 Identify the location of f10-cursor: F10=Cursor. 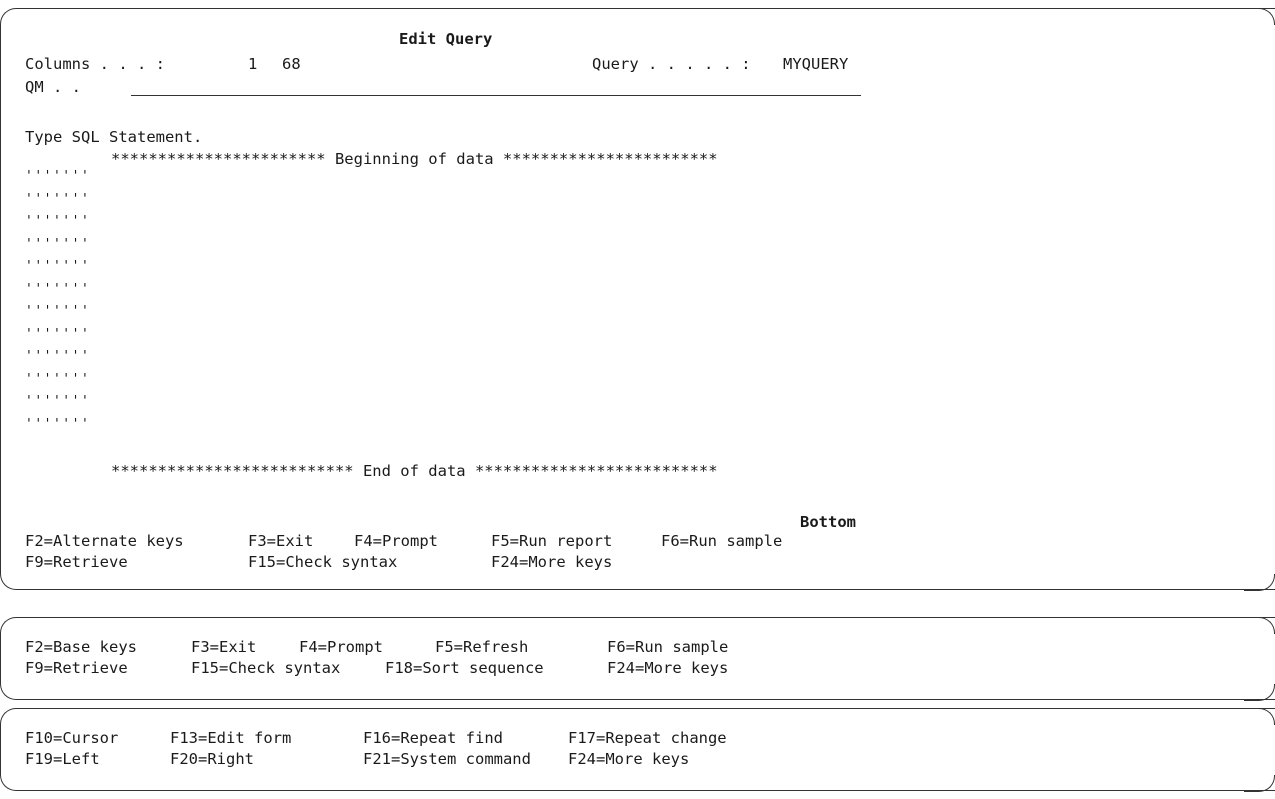
(71, 738).